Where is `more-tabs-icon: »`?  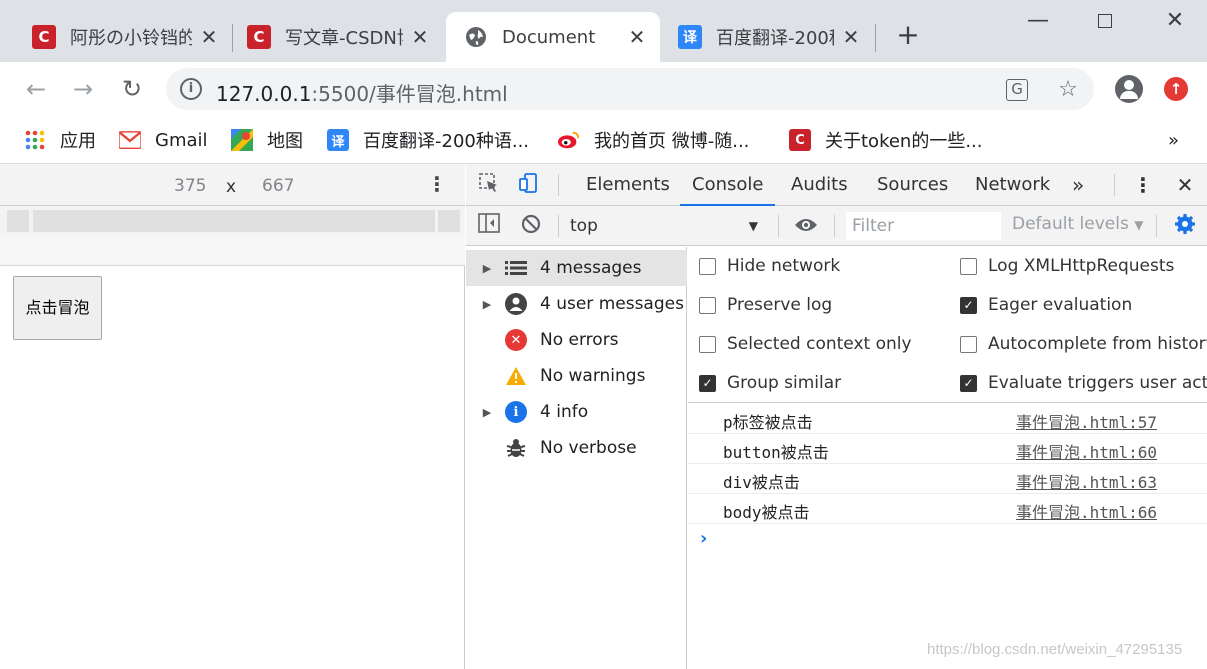 more-tabs-icon: » is located at coordinates (1078, 185).